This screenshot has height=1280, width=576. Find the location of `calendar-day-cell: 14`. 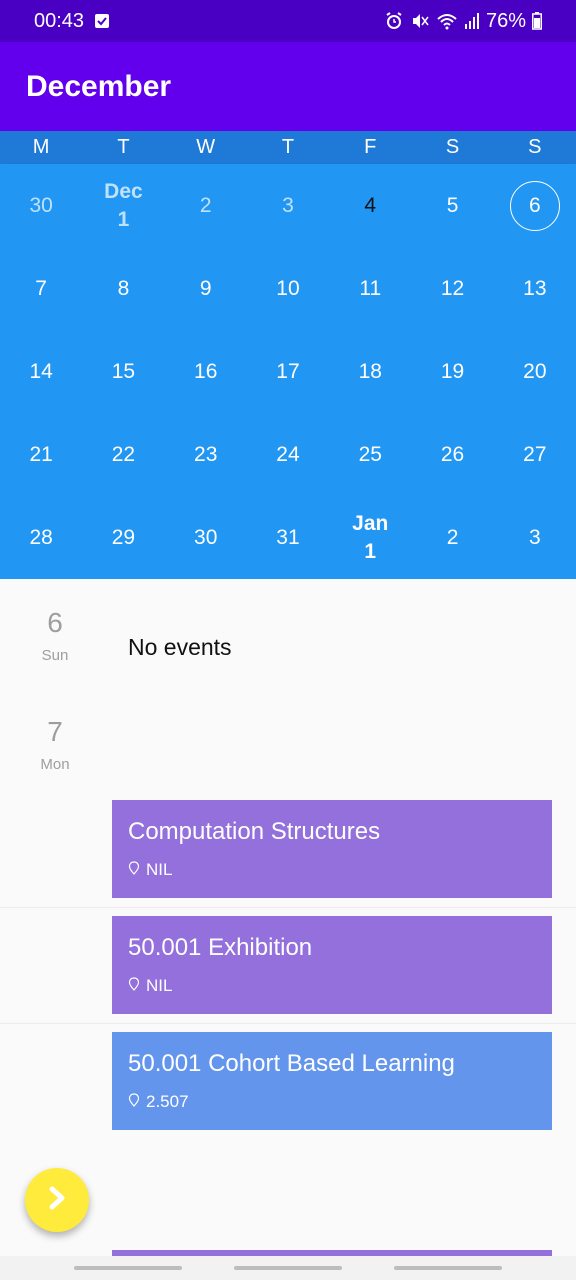

calendar-day-cell: 14 is located at coordinates (41, 371).